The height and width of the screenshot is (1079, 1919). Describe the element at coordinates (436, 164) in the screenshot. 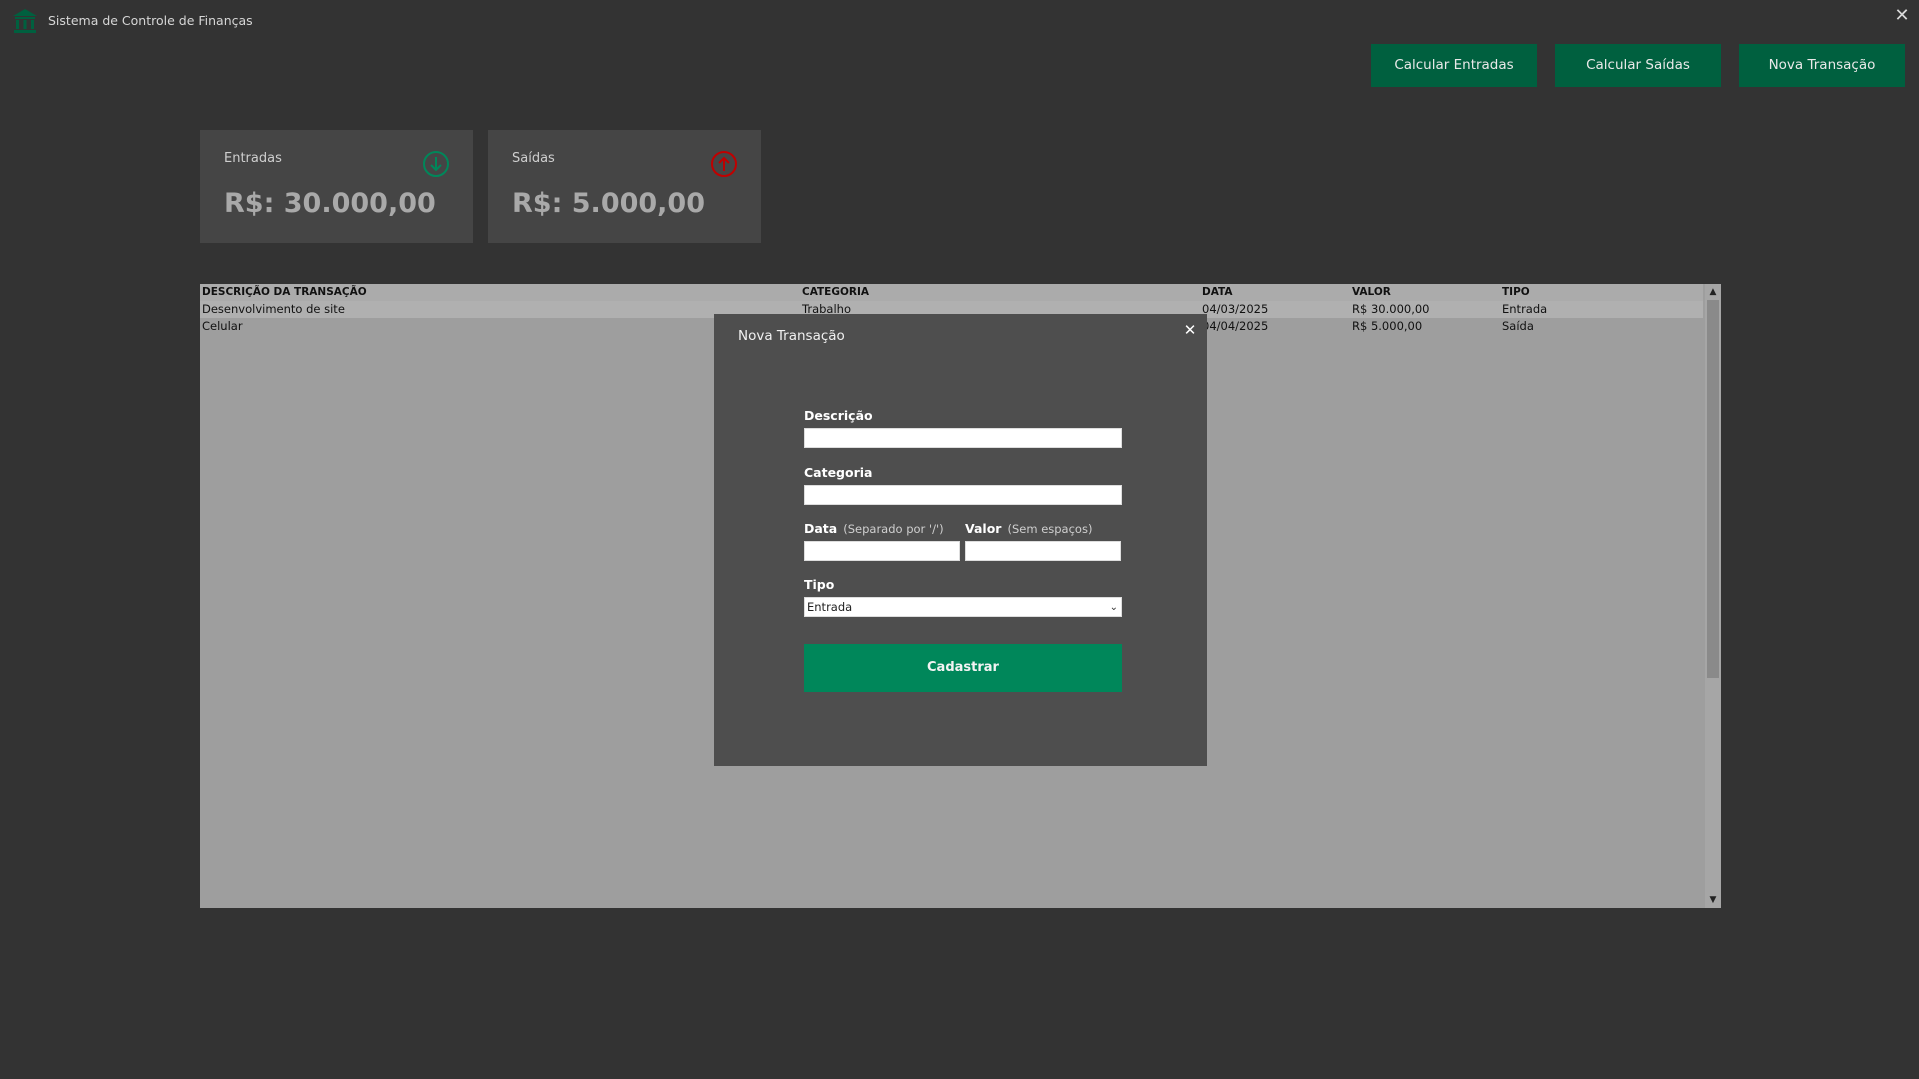

I see `arrow-down-circle-icon` at that location.